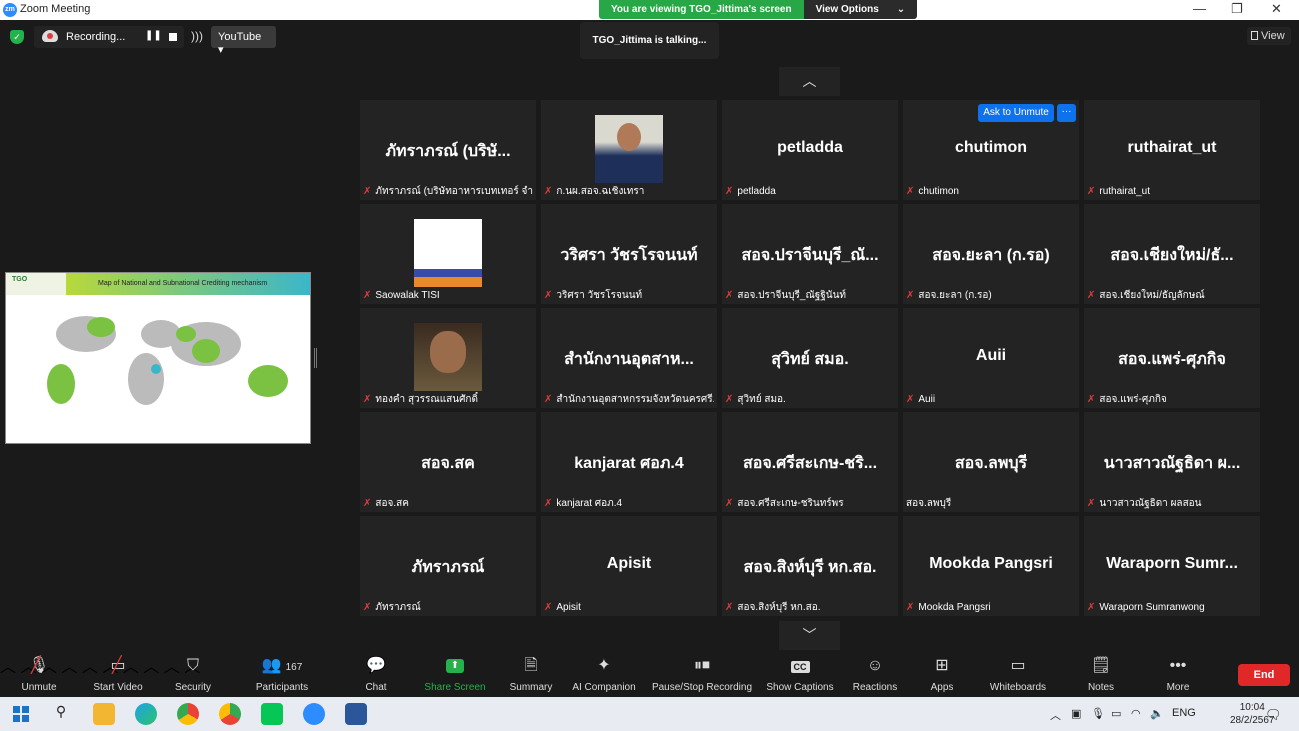 This screenshot has width=1299, height=731. Describe the element at coordinates (809, 635) in the screenshot. I see `page-down-button: ﹀` at that location.